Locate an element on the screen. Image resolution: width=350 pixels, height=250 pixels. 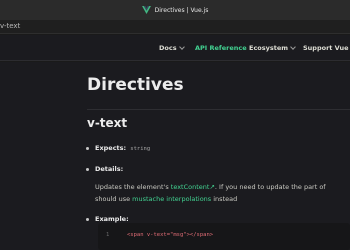
window-titlebar: Directives | Vue.js is located at coordinates (175, 10).